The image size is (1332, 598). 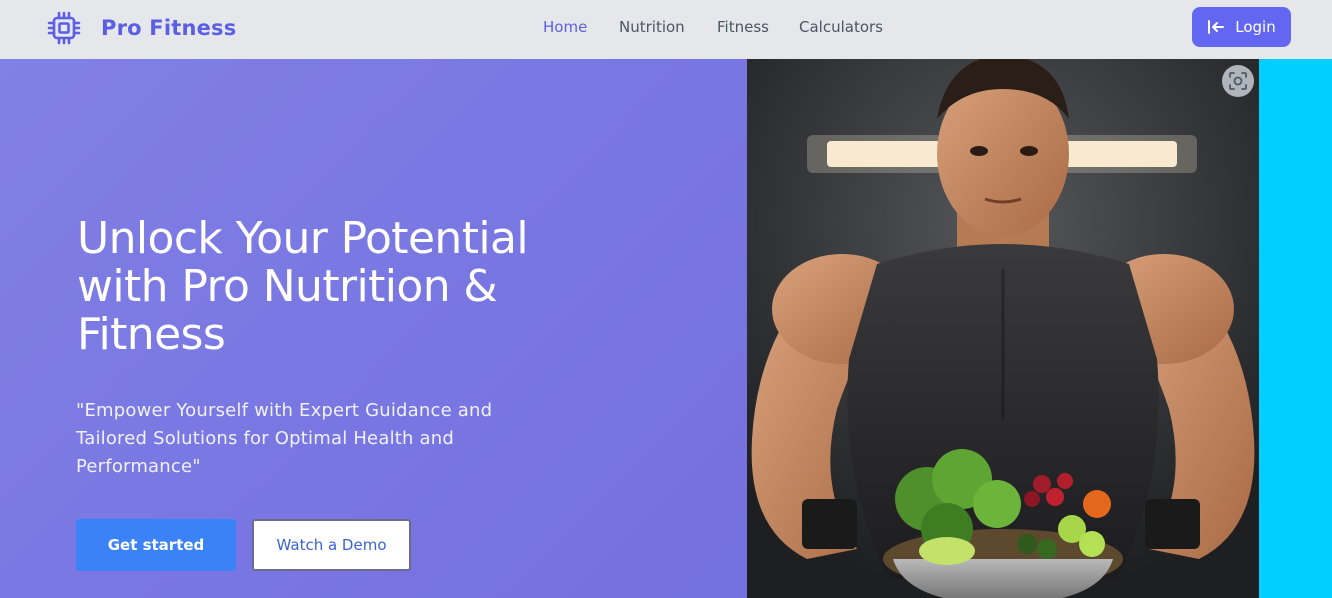 What do you see at coordinates (1216, 27) in the screenshot?
I see `login-arrow-icon` at bounding box center [1216, 27].